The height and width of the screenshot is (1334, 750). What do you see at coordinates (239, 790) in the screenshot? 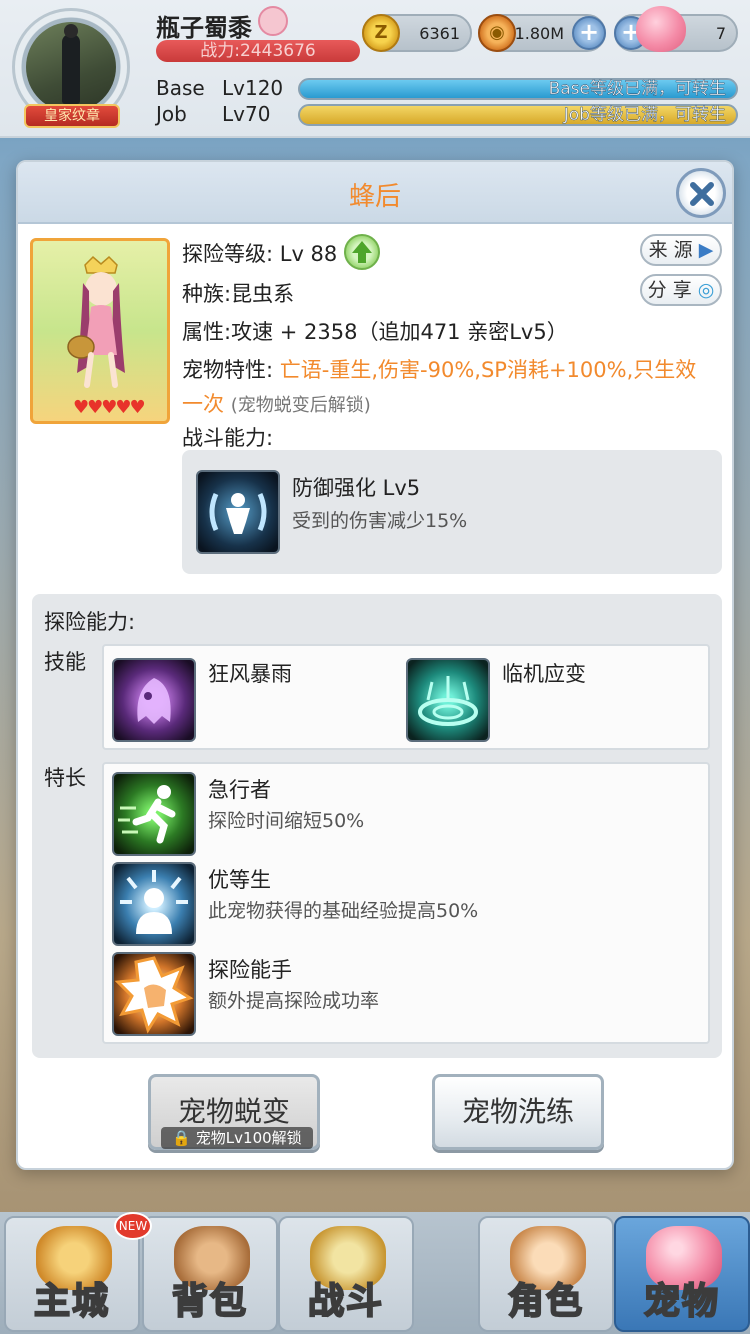
I see `specialty-name-1: 急行者` at bounding box center [239, 790].